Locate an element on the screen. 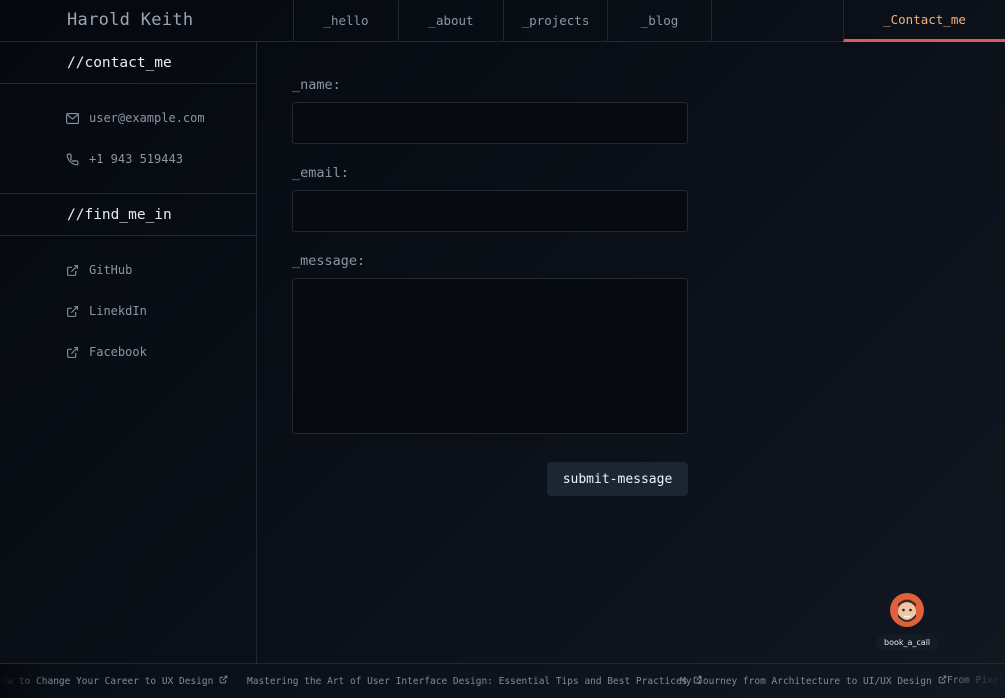 The width and height of the screenshot is (1005, 698). avatar is located at coordinates (907, 610).